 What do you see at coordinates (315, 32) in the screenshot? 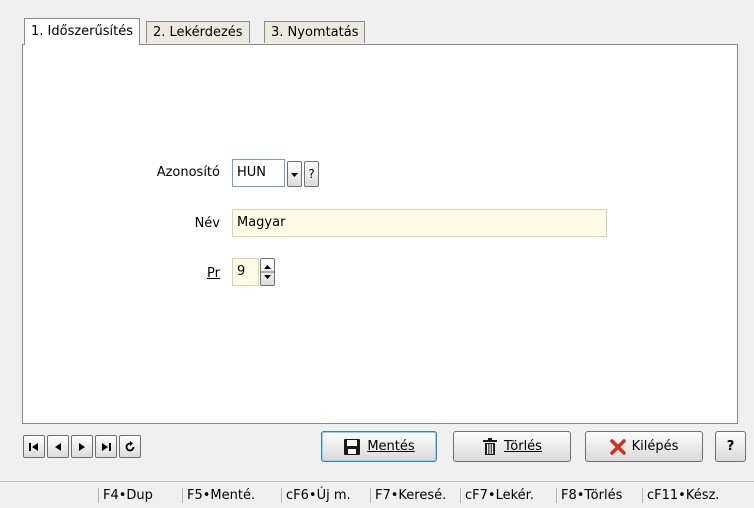
I see `tab-nyomtatas: 3. Nyomtatás` at bounding box center [315, 32].